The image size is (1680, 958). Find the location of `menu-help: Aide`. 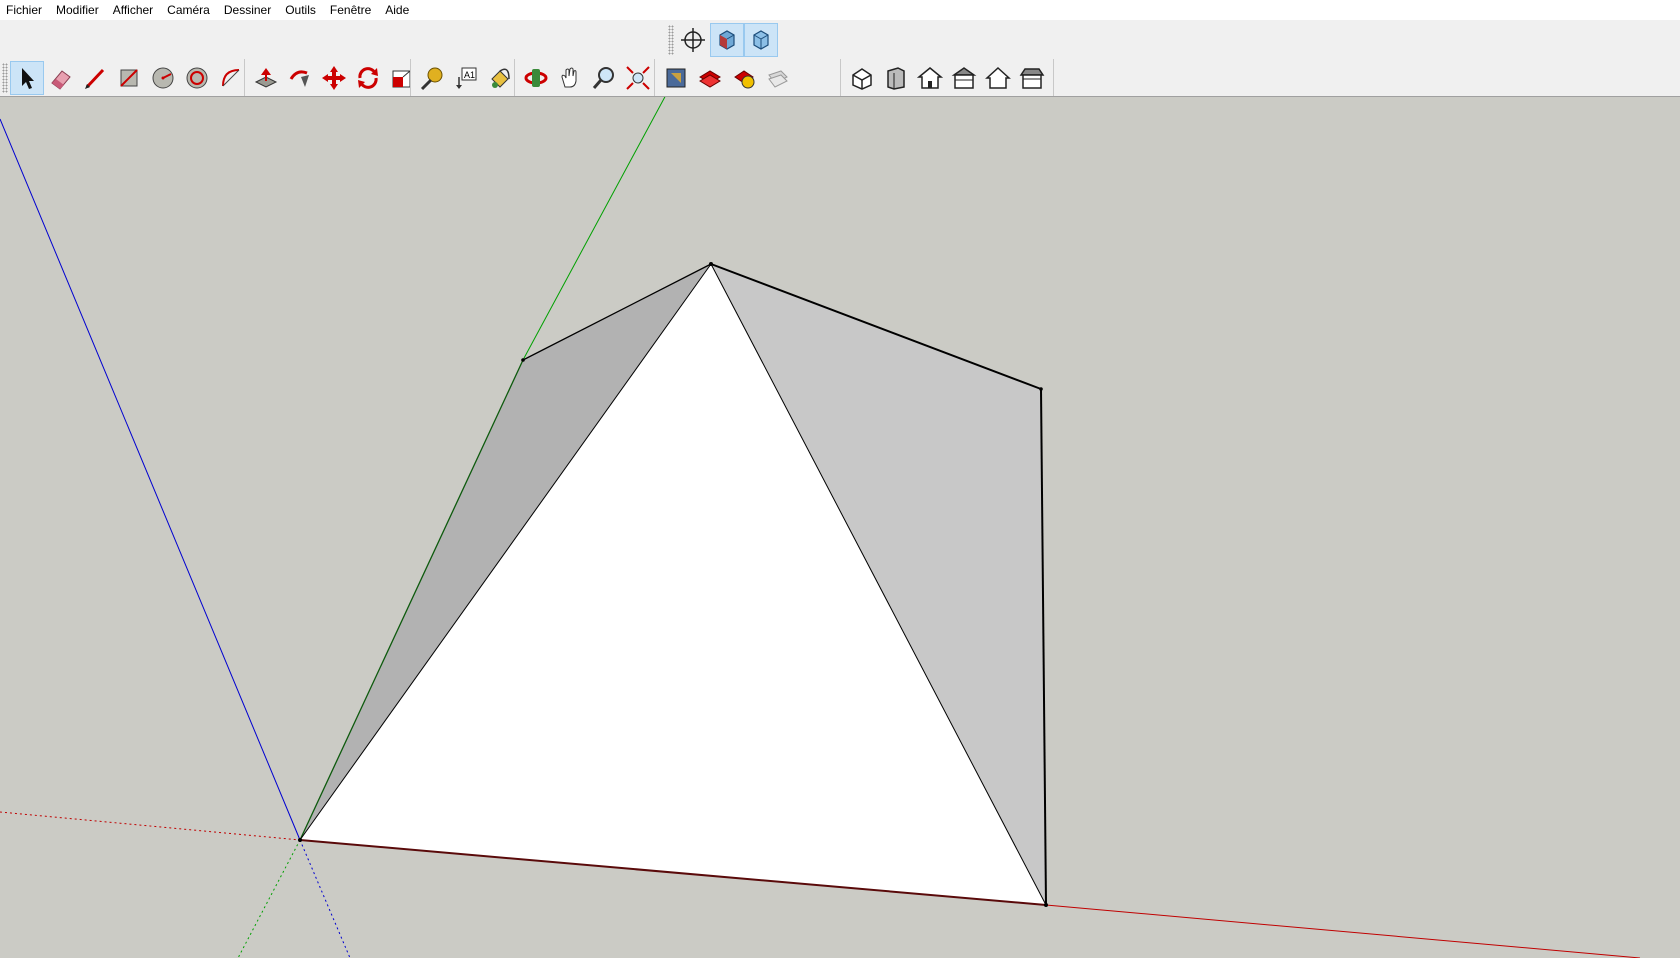

menu-help: Aide is located at coordinates (397, 10).